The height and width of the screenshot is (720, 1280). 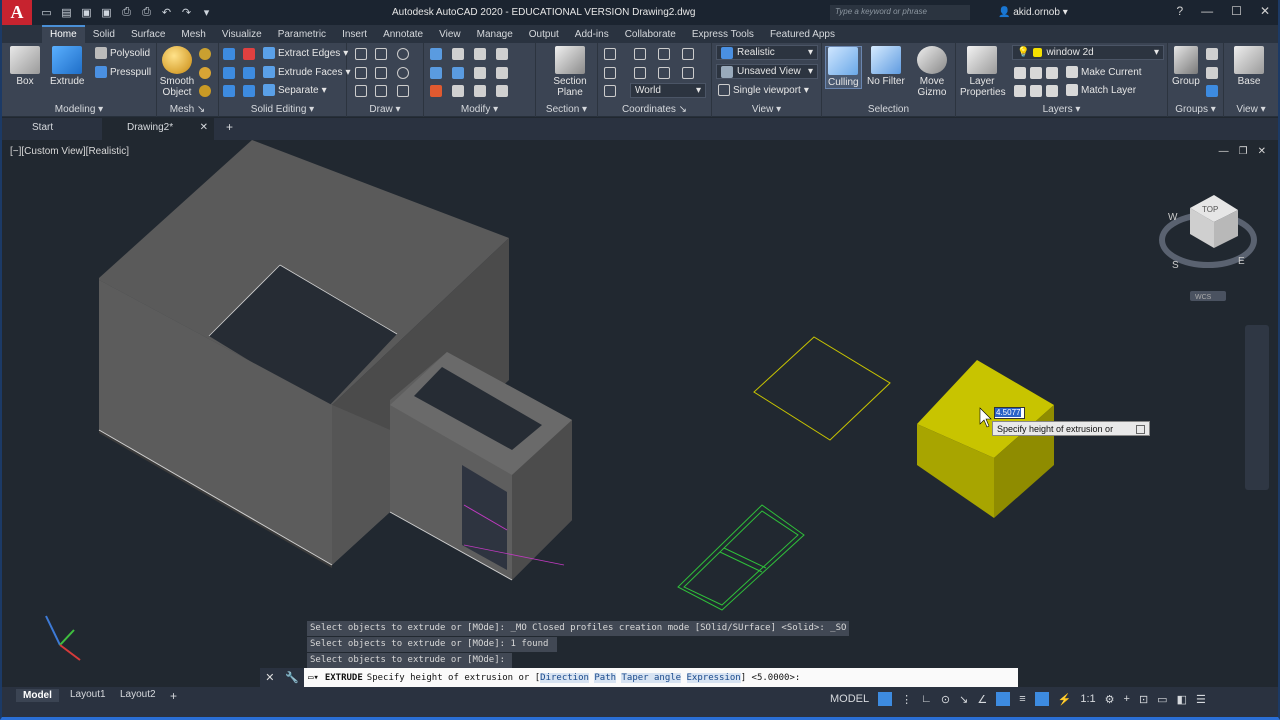 I want to click on option-path: Path, so click(x=605, y=677).